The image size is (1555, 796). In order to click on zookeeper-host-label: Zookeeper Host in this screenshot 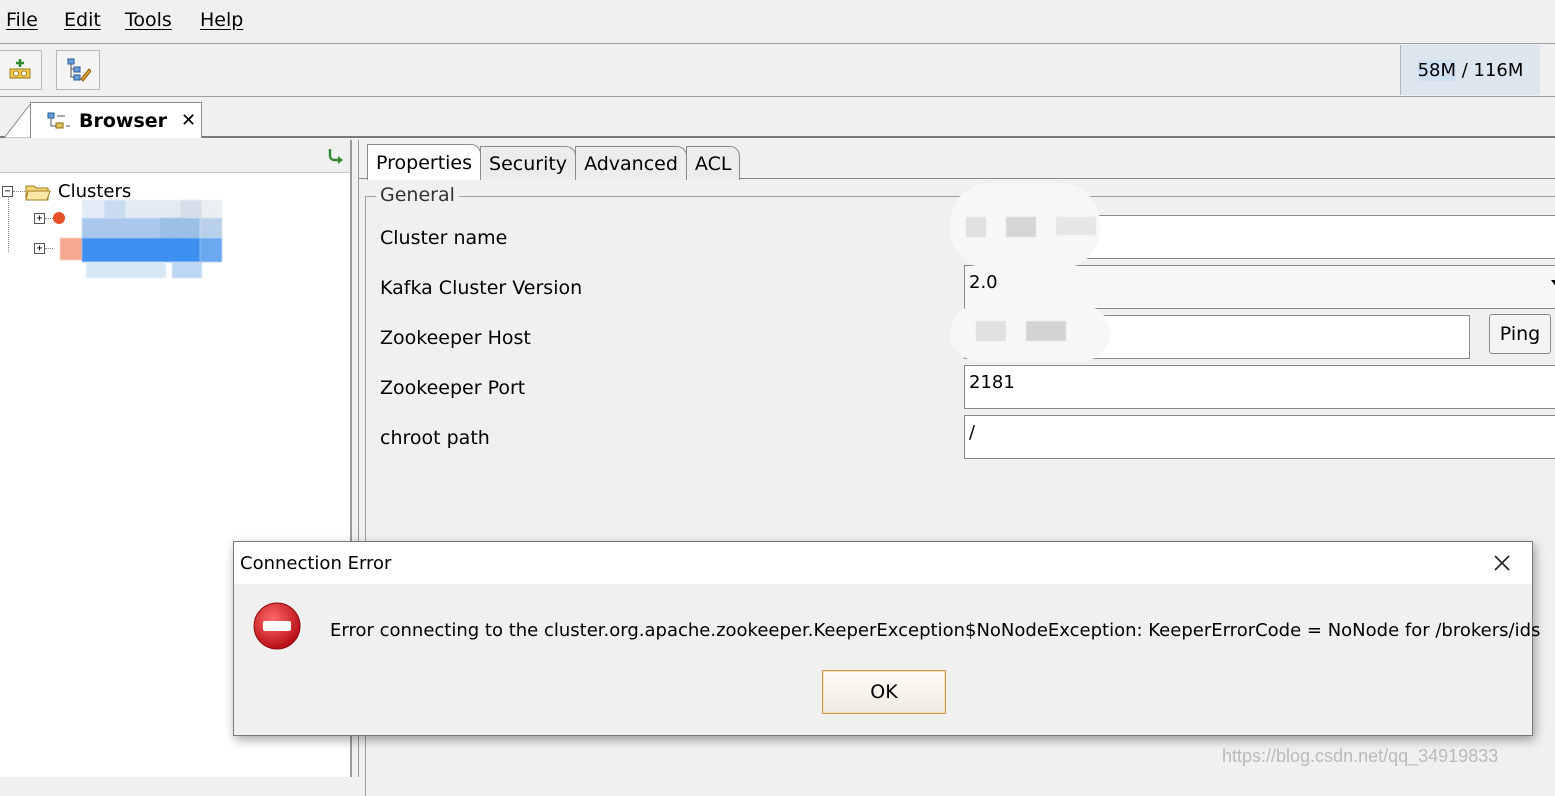, I will do `click(455, 338)`.